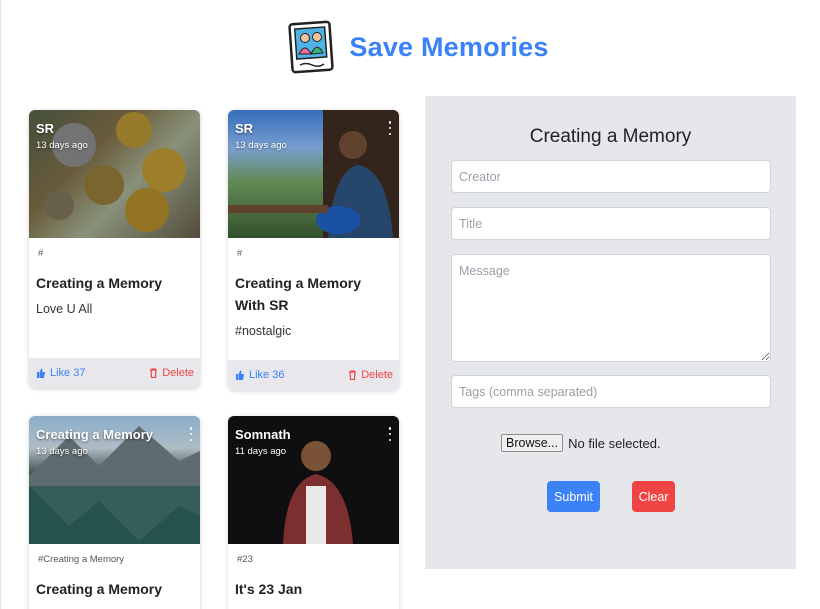 This screenshot has width=820, height=609. Describe the element at coordinates (573, 496) in the screenshot. I see `submit-button: Submit` at that location.